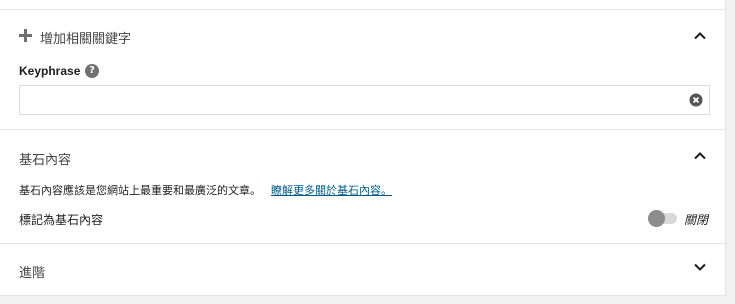 The image size is (735, 304). I want to click on add-related-keyphrase-button: 增加相關關鍵字, so click(85, 37).